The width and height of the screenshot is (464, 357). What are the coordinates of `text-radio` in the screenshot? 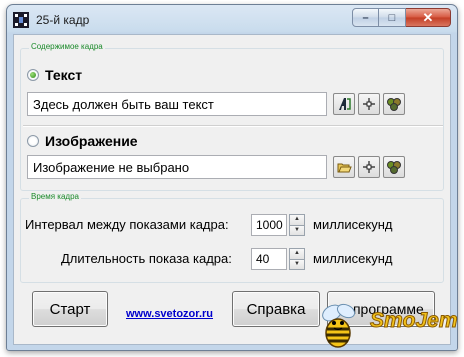 It's located at (33, 75).